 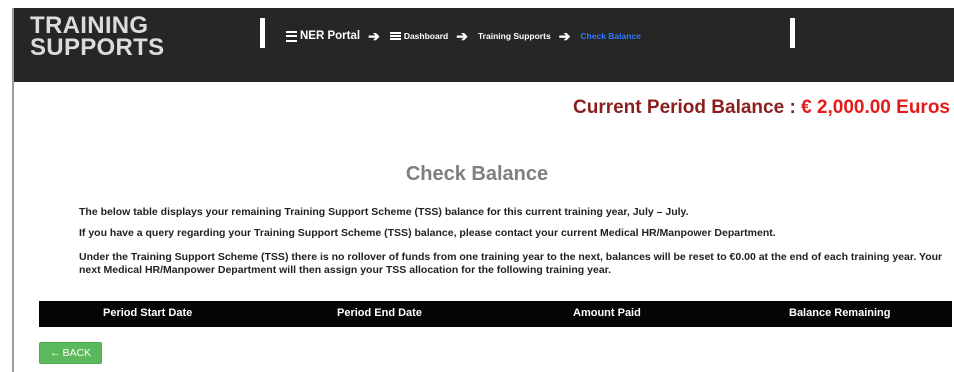 What do you see at coordinates (607, 313) in the screenshot?
I see `column-header-amount-paid: Amount Paid` at bounding box center [607, 313].